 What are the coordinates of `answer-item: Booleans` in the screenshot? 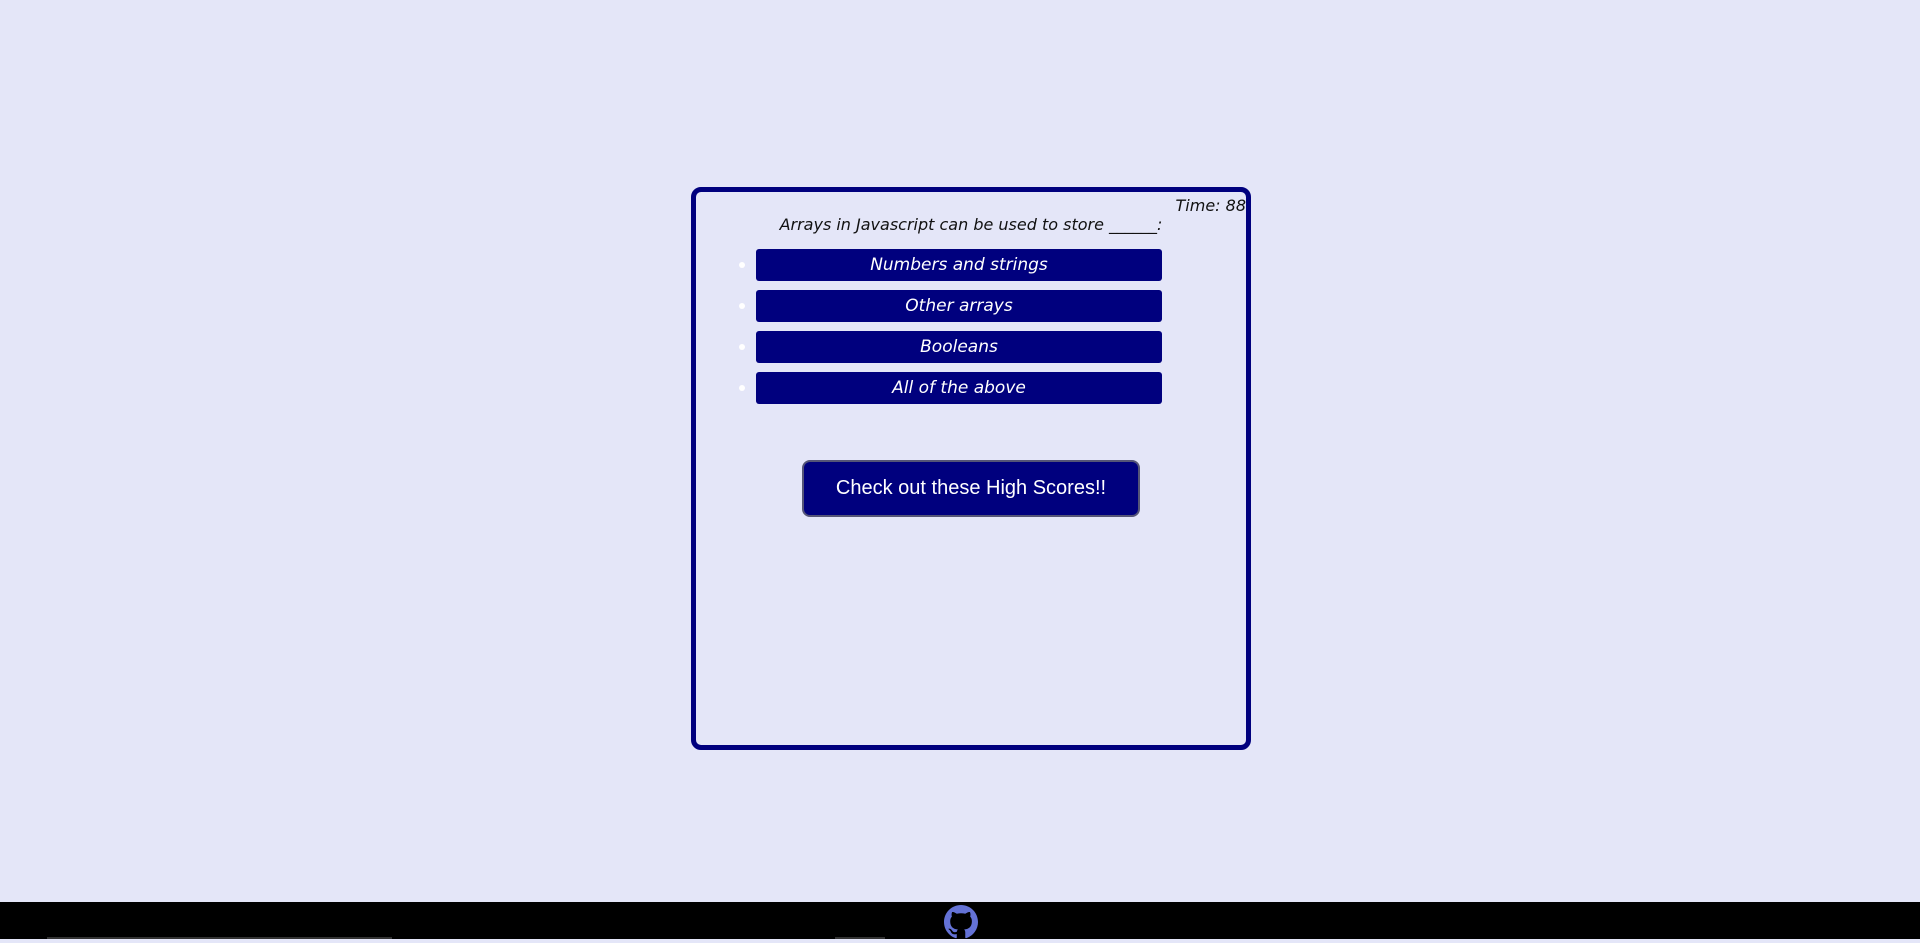 It's located at (971, 347).